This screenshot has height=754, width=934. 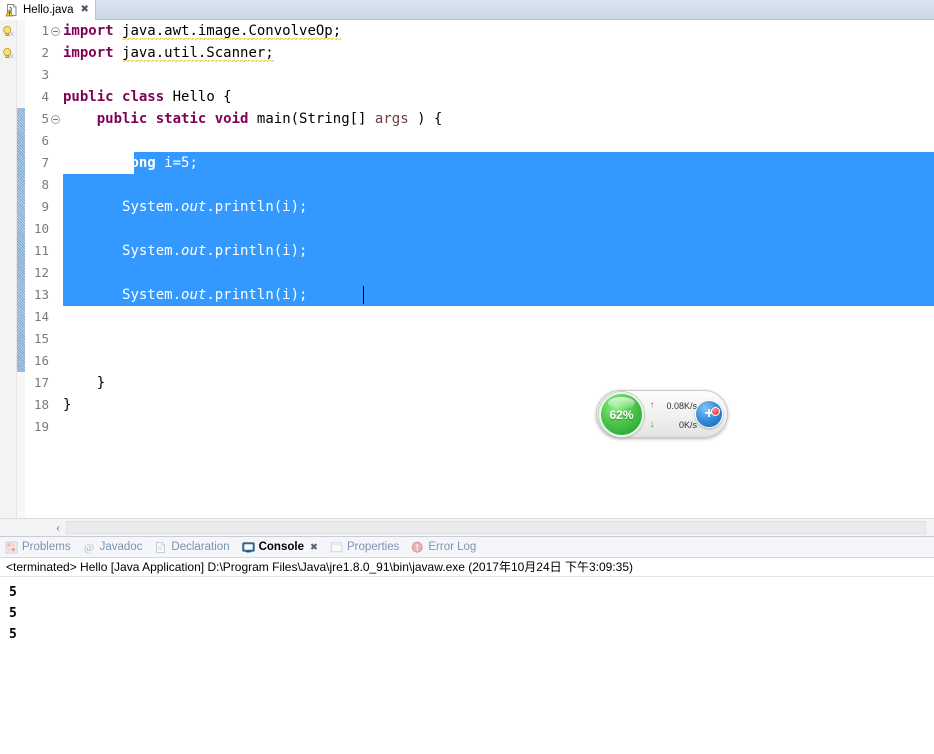 I want to click on panel-tab-label: Declaration, so click(x=200, y=547).